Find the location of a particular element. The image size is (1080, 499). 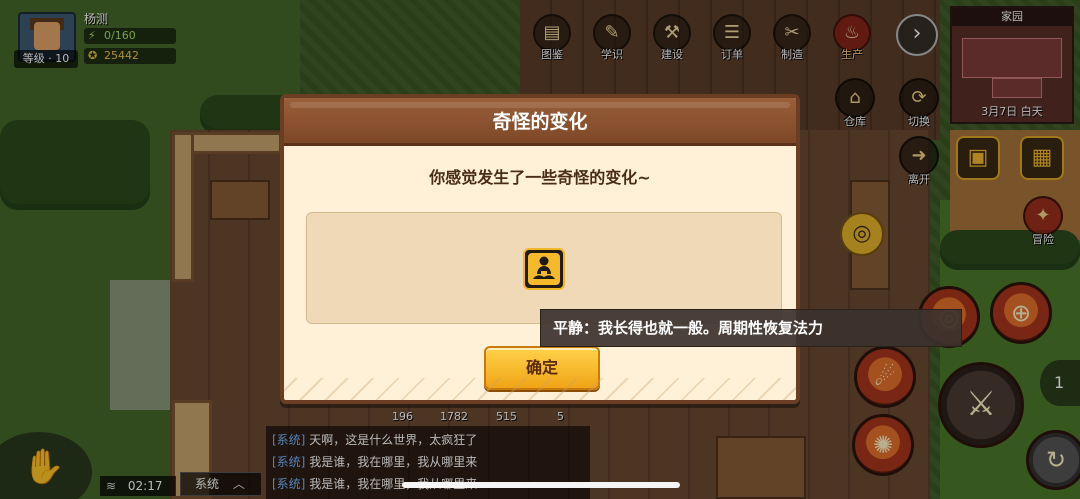

dialog-header: 奇怪的变化 is located at coordinates (540, 122).